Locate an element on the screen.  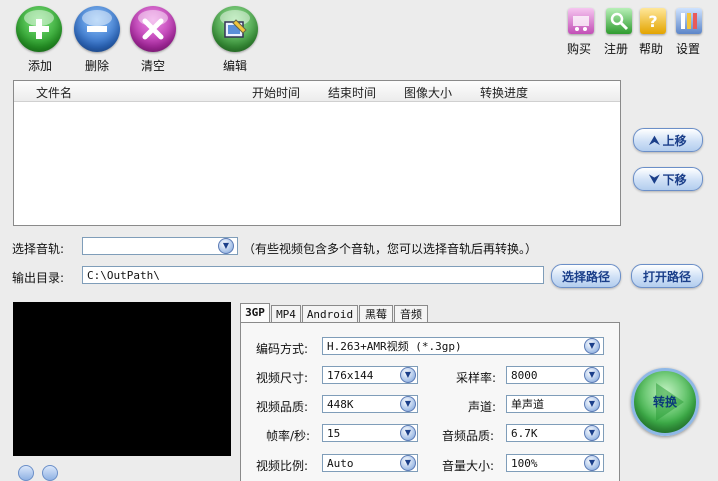
output-dir-input: C:\OutPath\ is located at coordinates (313, 275).